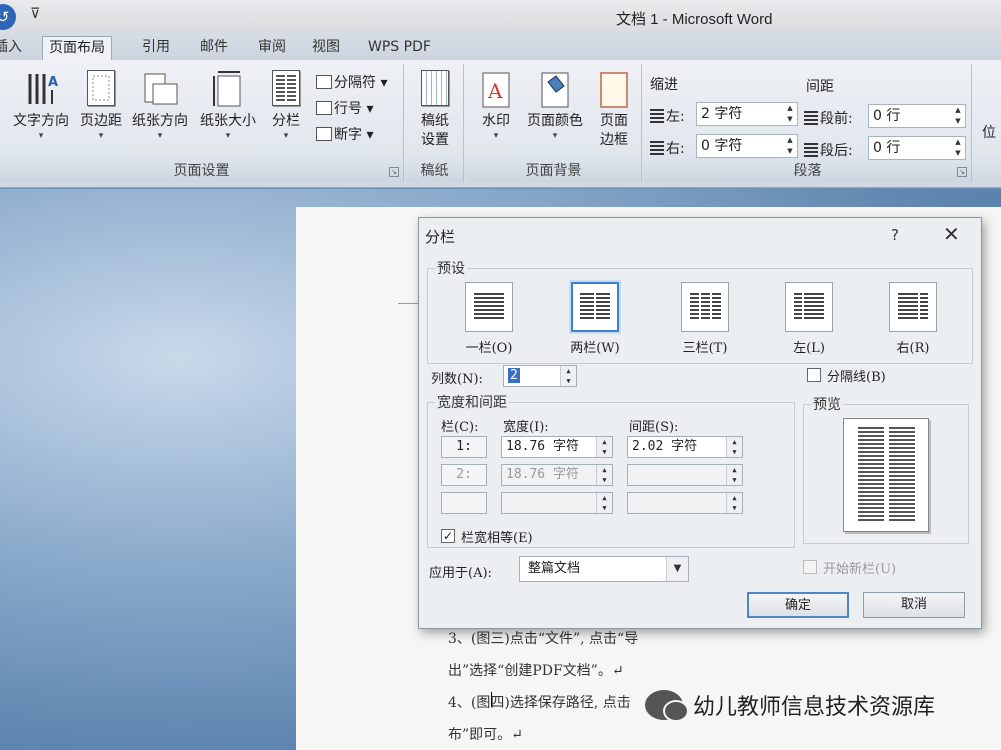 This screenshot has width=1001, height=750. I want to click on svg-text: A, so click(495, 91).